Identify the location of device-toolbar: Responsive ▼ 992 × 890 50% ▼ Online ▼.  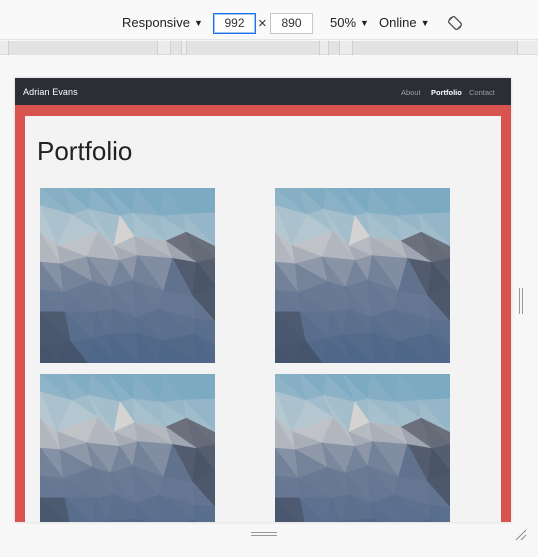
(269, 20).